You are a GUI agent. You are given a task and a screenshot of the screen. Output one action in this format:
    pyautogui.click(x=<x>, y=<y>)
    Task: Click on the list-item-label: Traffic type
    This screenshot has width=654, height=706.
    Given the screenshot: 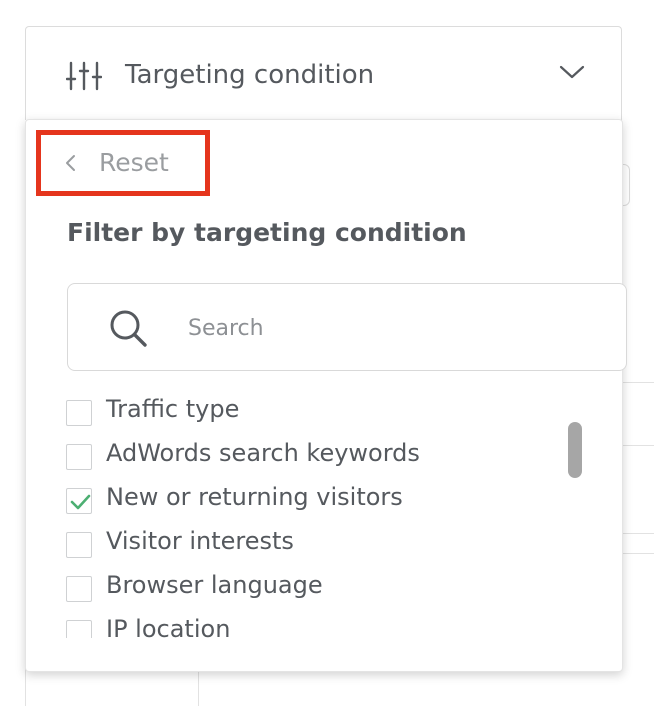 What is the action you would take?
    pyautogui.click(x=173, y=409)
    